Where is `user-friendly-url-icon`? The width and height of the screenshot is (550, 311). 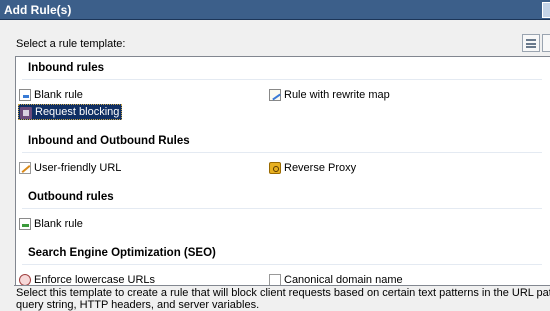 user-friendly-url-icon is located at coordinates (25, 168).